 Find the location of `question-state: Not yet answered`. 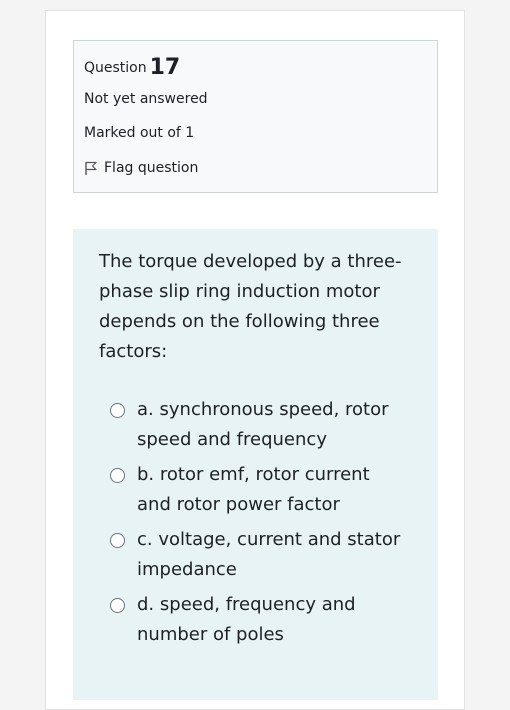

question-state: Not yet answered is located at coordinates (146, 99).